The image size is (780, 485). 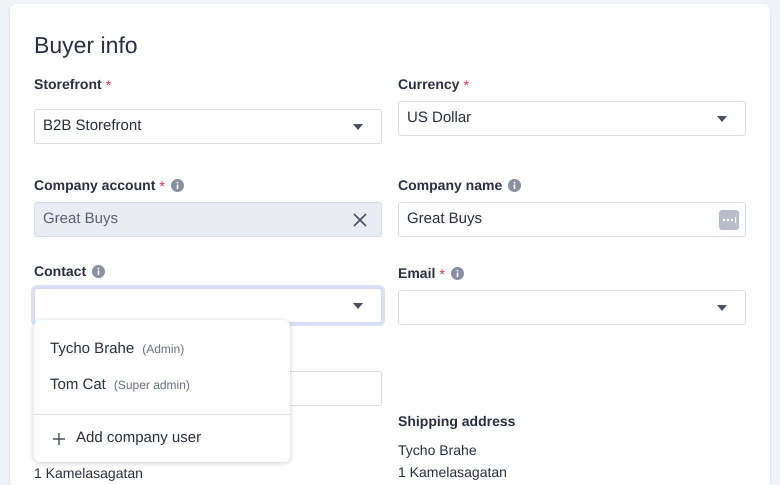 I want to click on contact-name: Tycho Brahe, so click(x=92, y=348).